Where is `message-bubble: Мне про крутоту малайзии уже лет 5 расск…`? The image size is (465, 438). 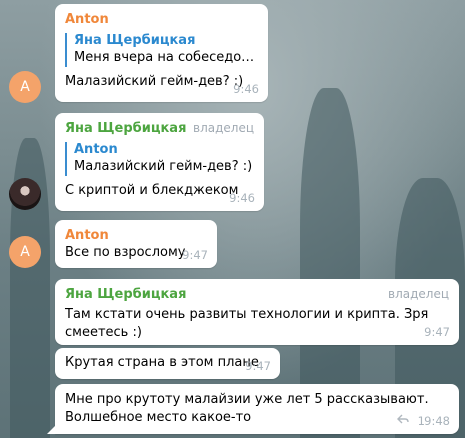
message-bubble: Мне про крутоту малайзии уже лет 5 расск… is located at coordinates (257, 409).